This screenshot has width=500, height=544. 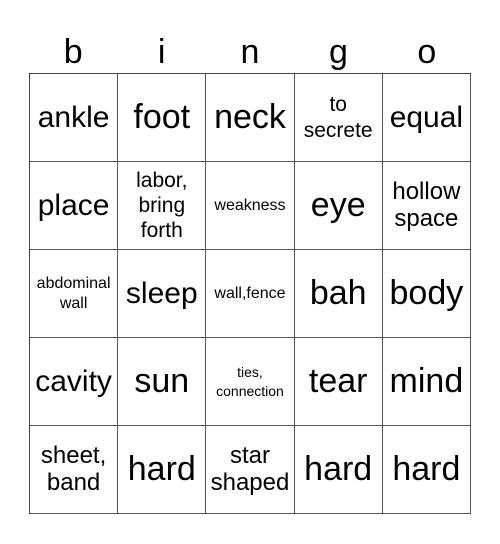 I want to click on bingo-cell: sleep, so click(x=162, y=294).